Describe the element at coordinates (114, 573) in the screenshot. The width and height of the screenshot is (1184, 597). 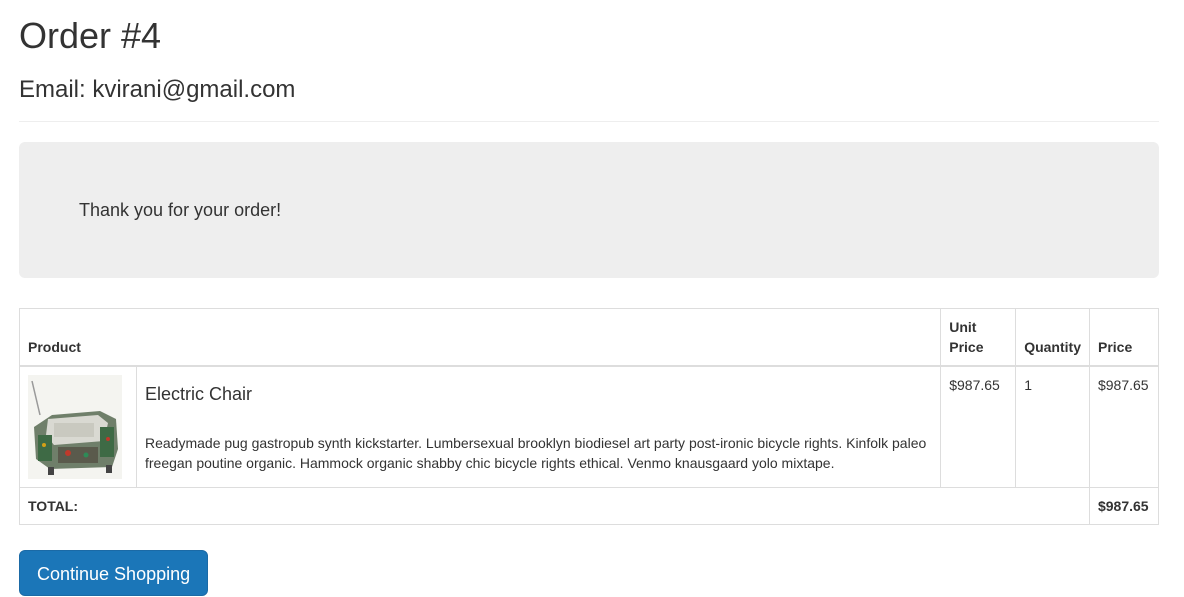
I see `continue-shopping-button: Continue Shopping` at that location.